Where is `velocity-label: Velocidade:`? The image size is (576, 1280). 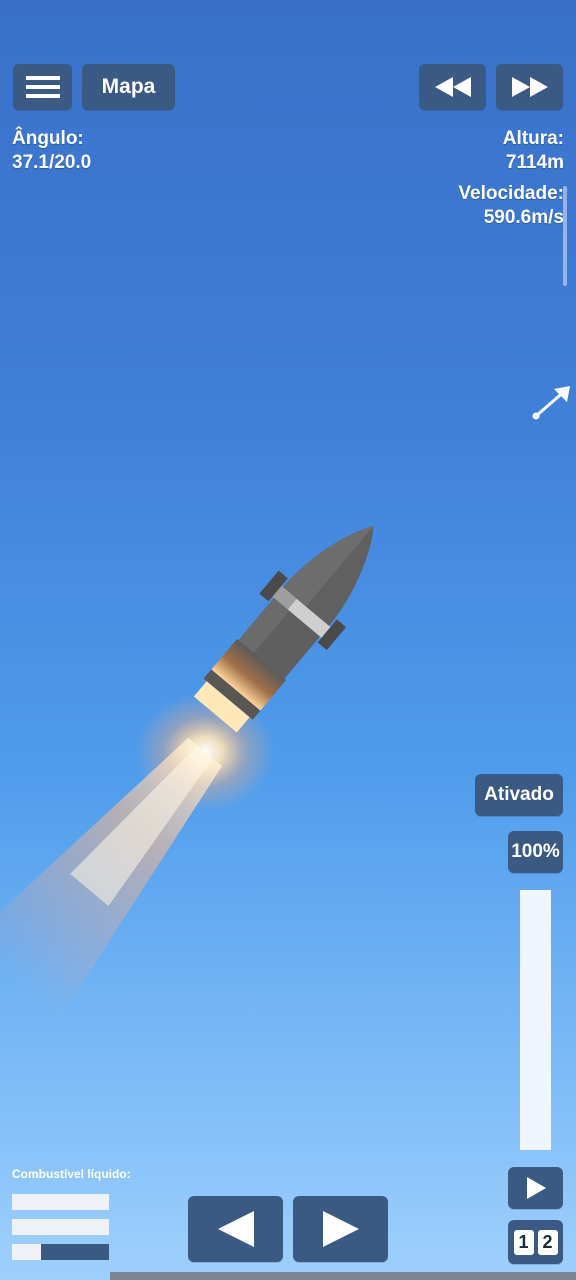 velocity-label: Velocidade: is located at coordinates (511, 193).